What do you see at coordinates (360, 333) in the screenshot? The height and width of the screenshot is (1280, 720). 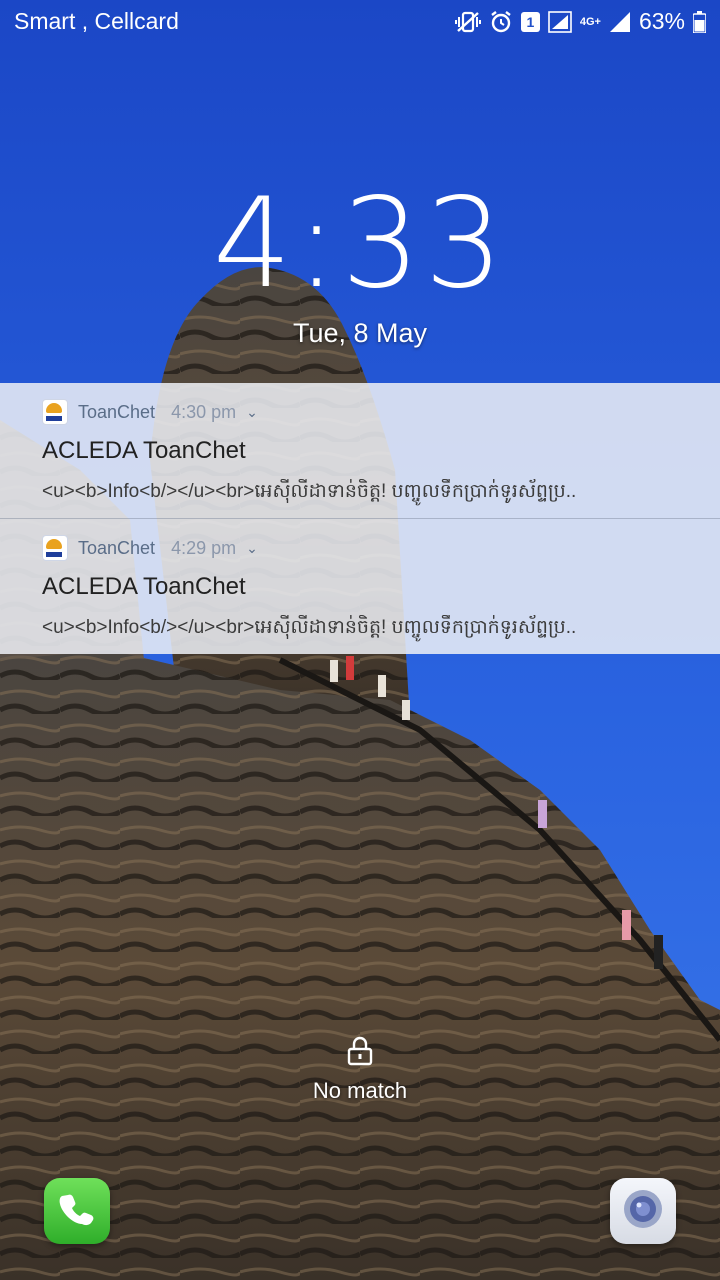 I see `lockscreen-date: Tue, 8 May` at bounding box center [360, 333].